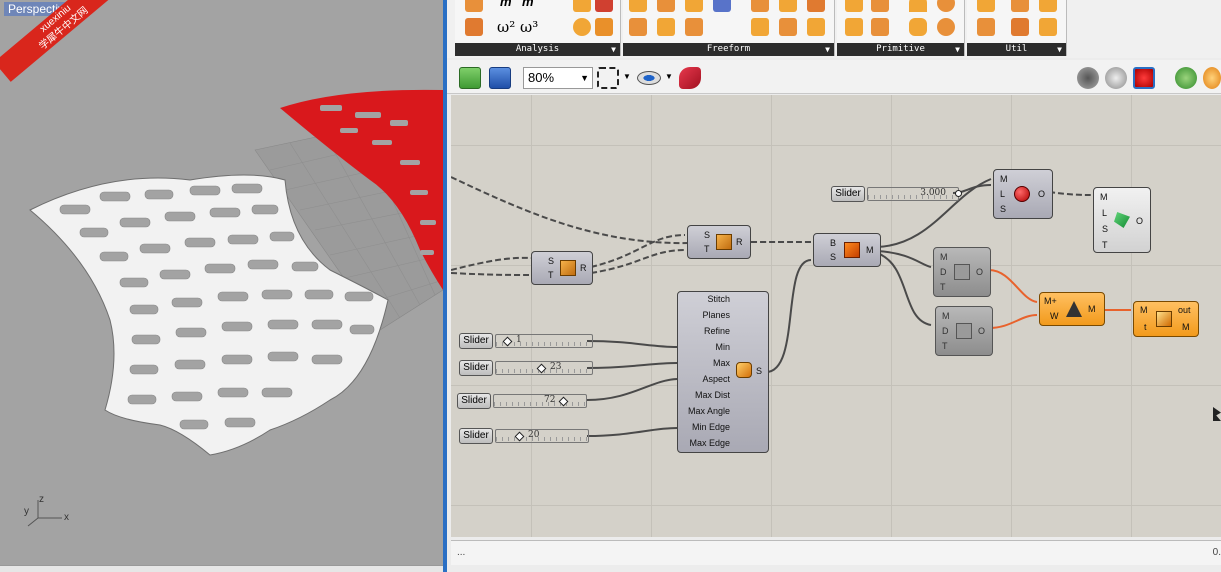  What do you see at coordinates (759, 371) in the screenshot?
I see `mesh-output-s: S` at bounding box center [759, 371].